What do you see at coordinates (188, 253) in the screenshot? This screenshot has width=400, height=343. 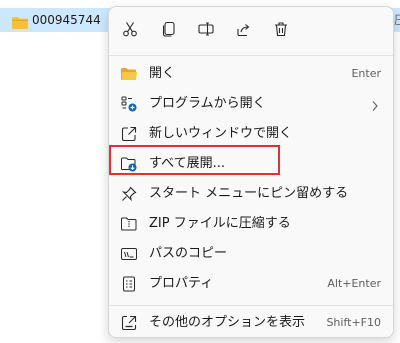 I see `menu-item-label: パスのコピー` at bounding box center [188, 253].